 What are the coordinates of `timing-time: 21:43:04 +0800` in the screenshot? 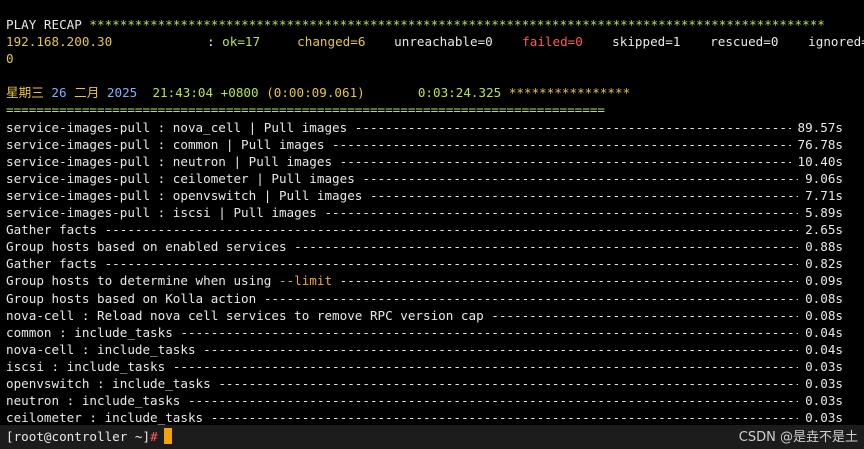 It's located at (205, 93).